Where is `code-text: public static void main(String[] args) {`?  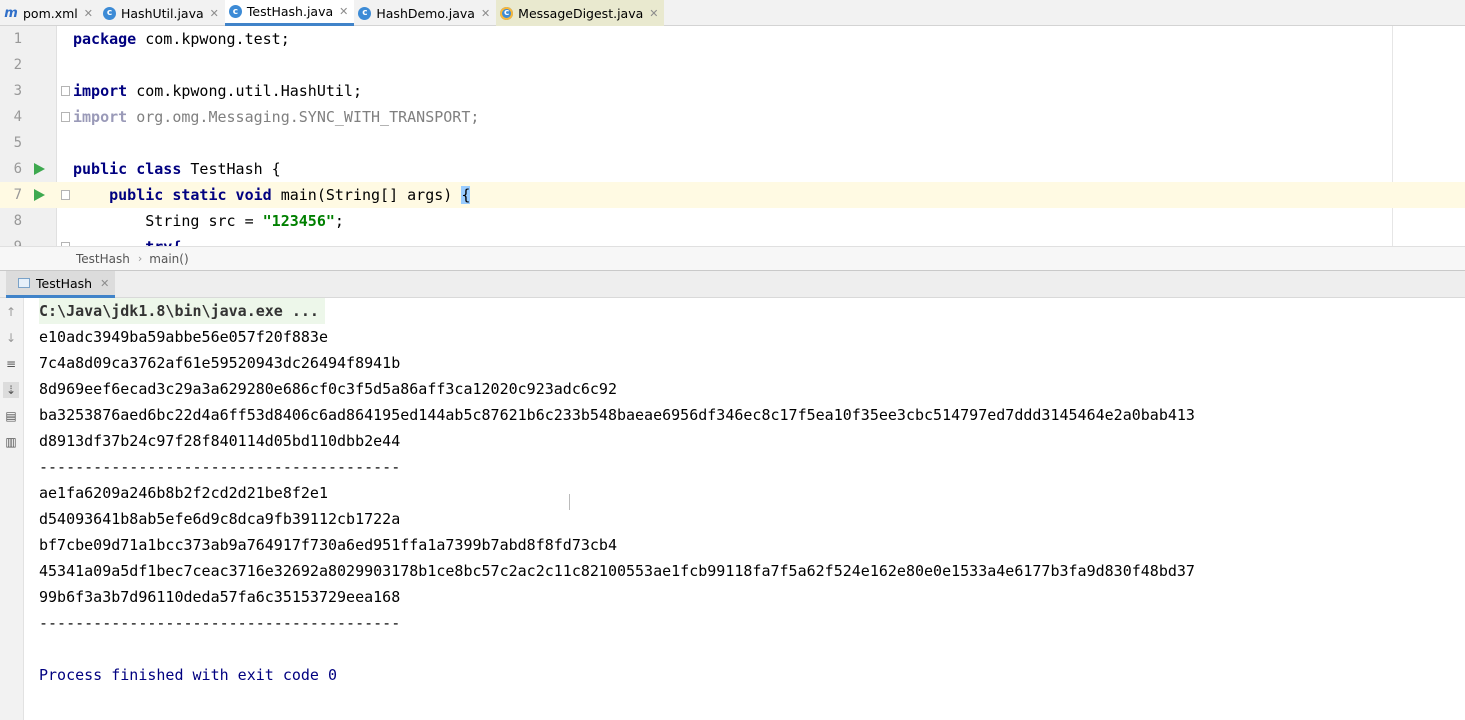 code-text: public static void main(String[] args) { is located at coordinates (272, 195).